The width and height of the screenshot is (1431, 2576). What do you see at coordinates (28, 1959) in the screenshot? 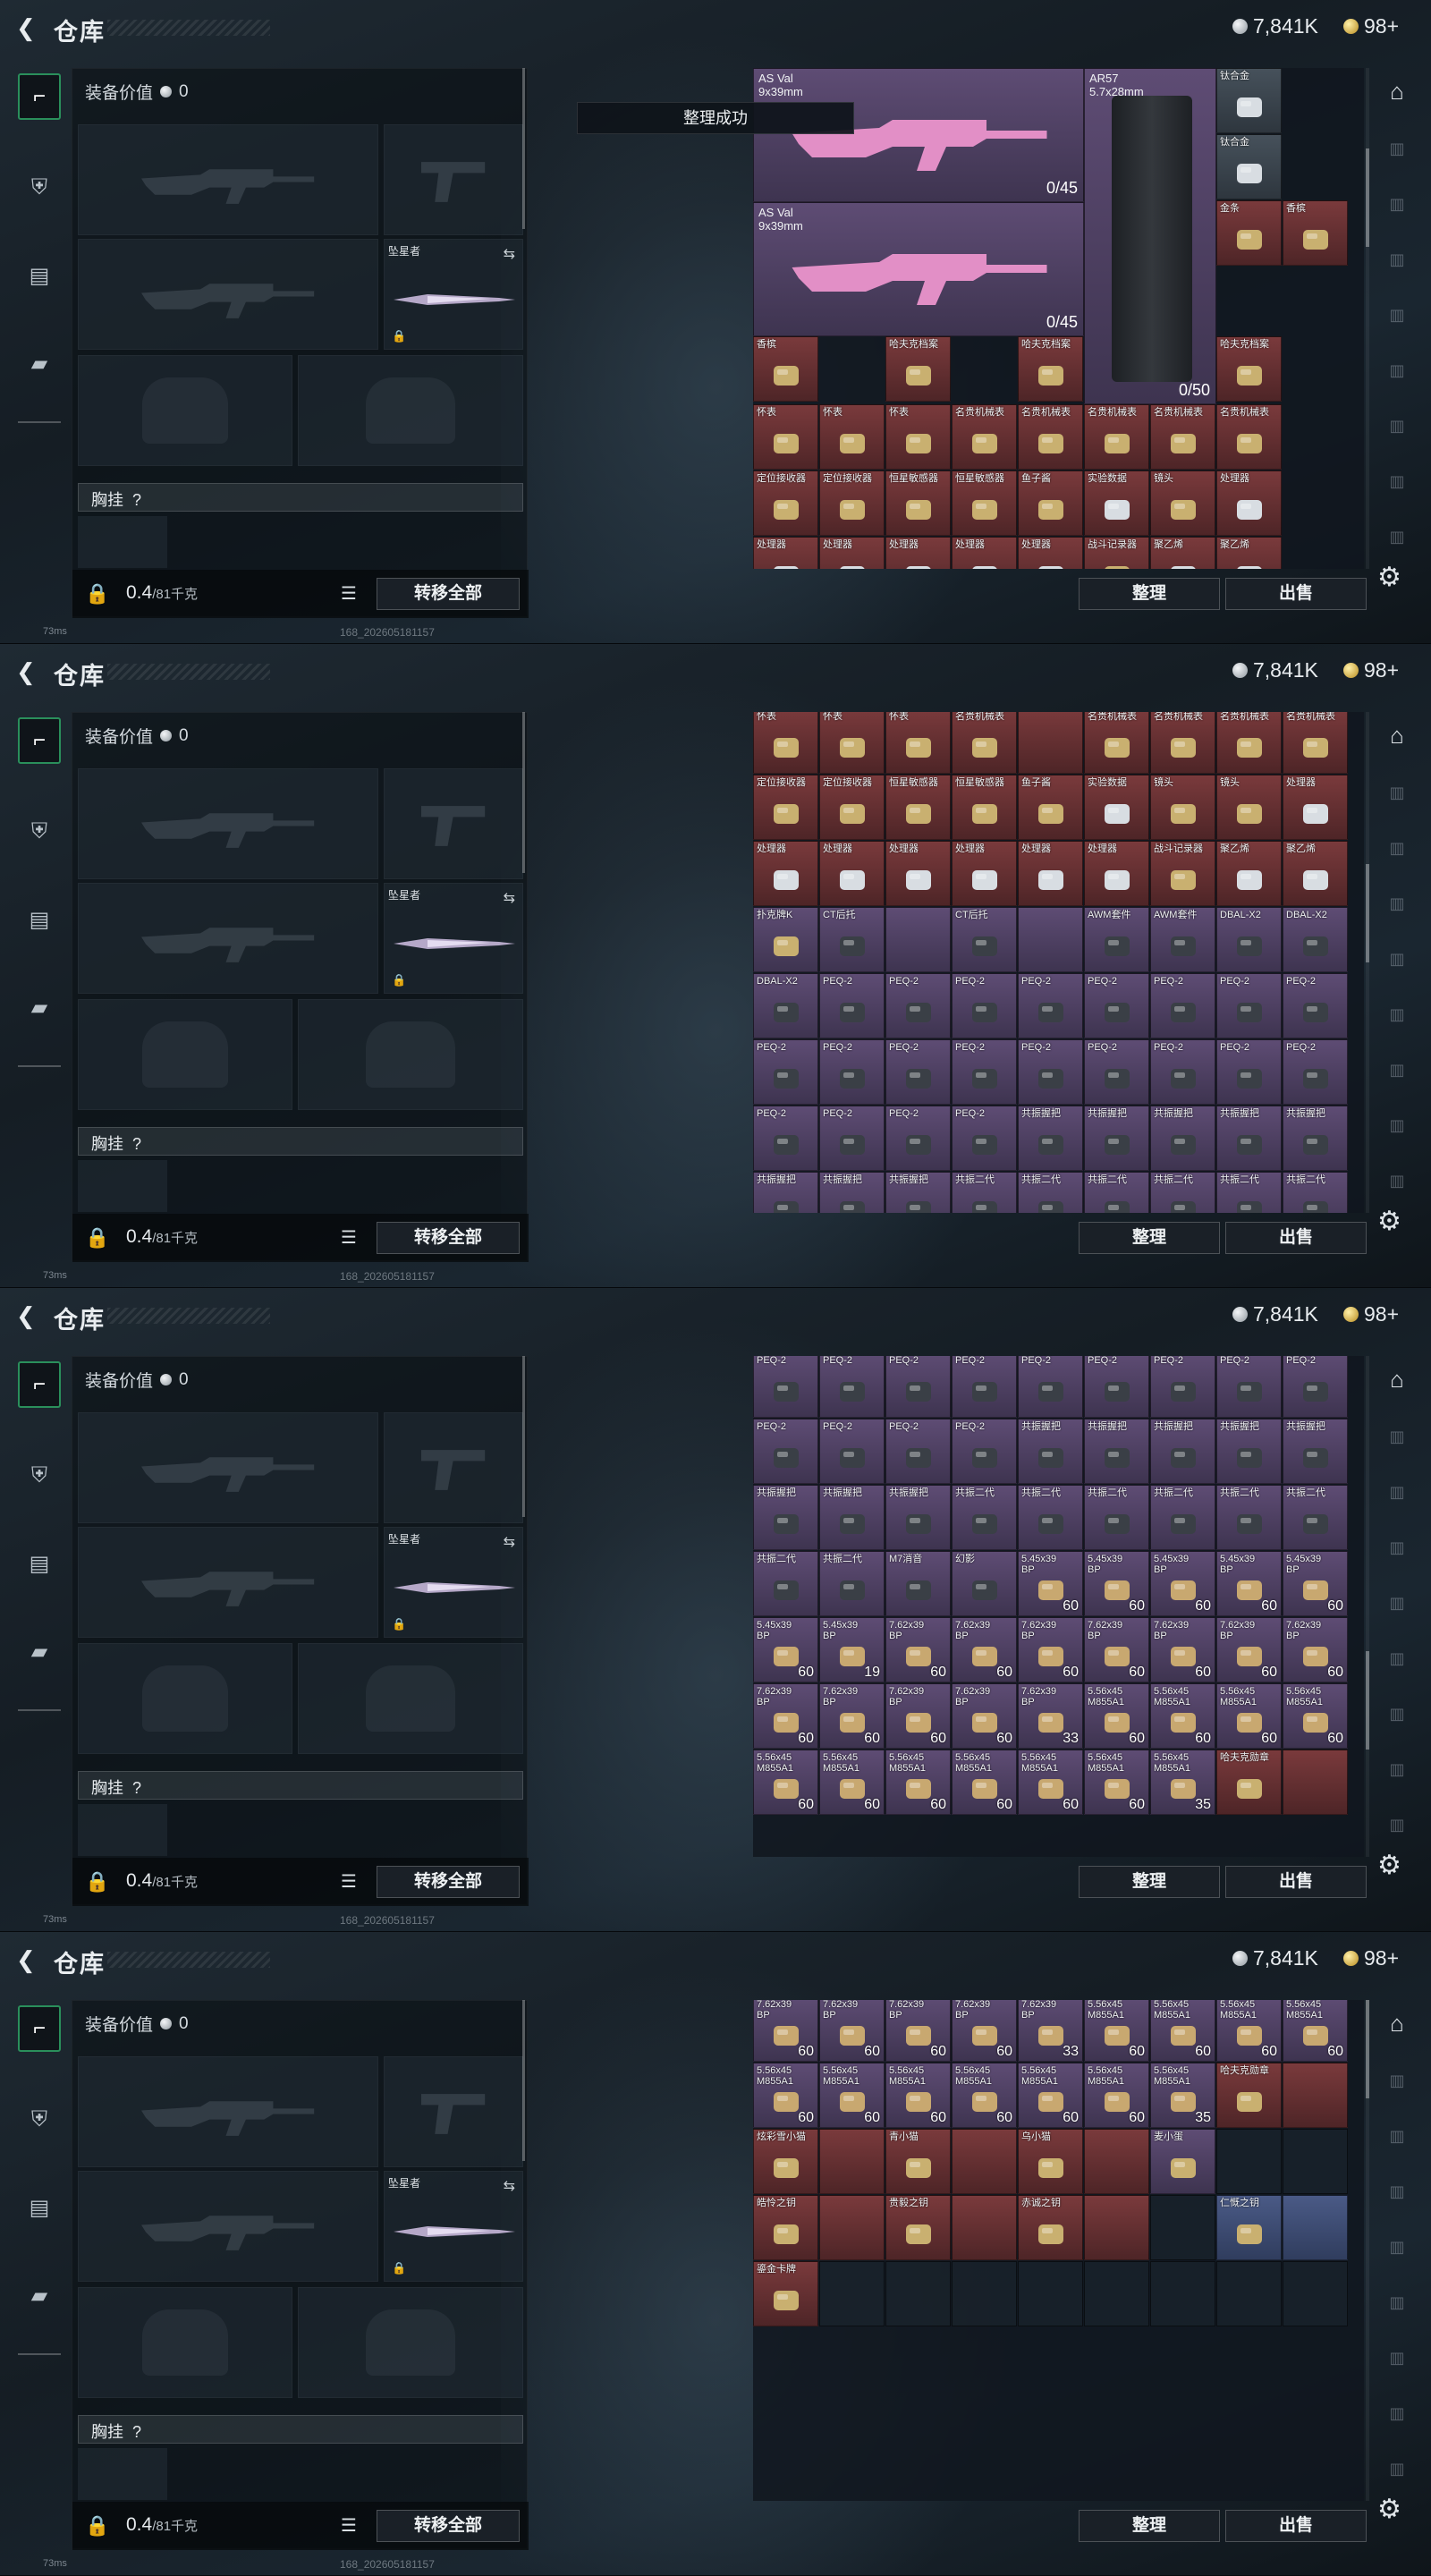
I see `back-arrow-icon: ❮` at bounding box center [28, 1959].